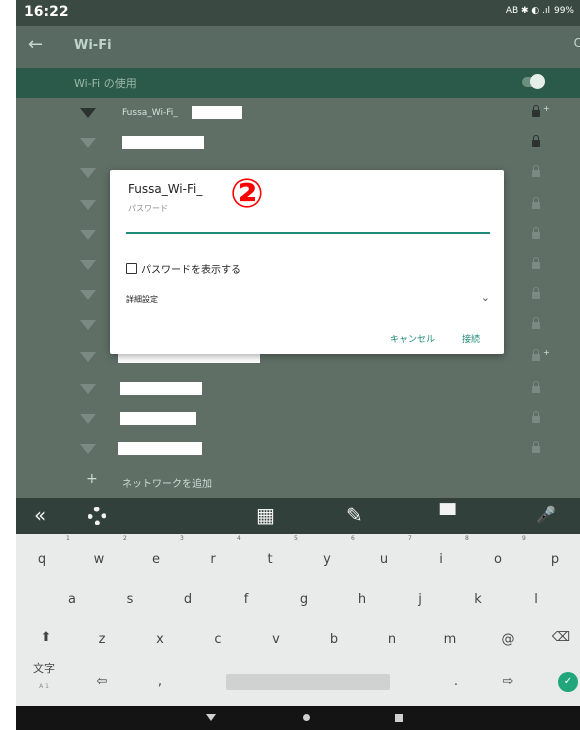 Image resolution: width=580 pixels, height=730 pixels. Describe the element at coordinates (270, 560) in the screenshot. I see `key-t: t` at that location.